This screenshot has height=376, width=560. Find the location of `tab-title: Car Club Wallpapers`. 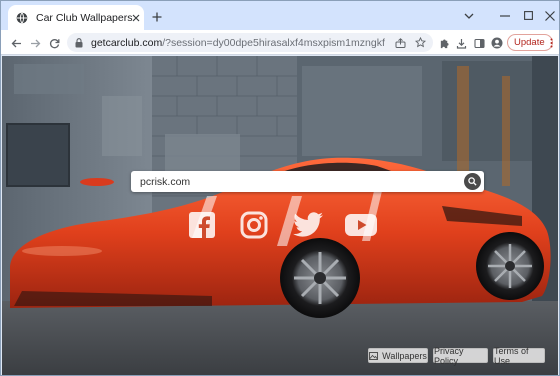

tab-title: Car Club Wallpapers is located at coordinates (84, 17).